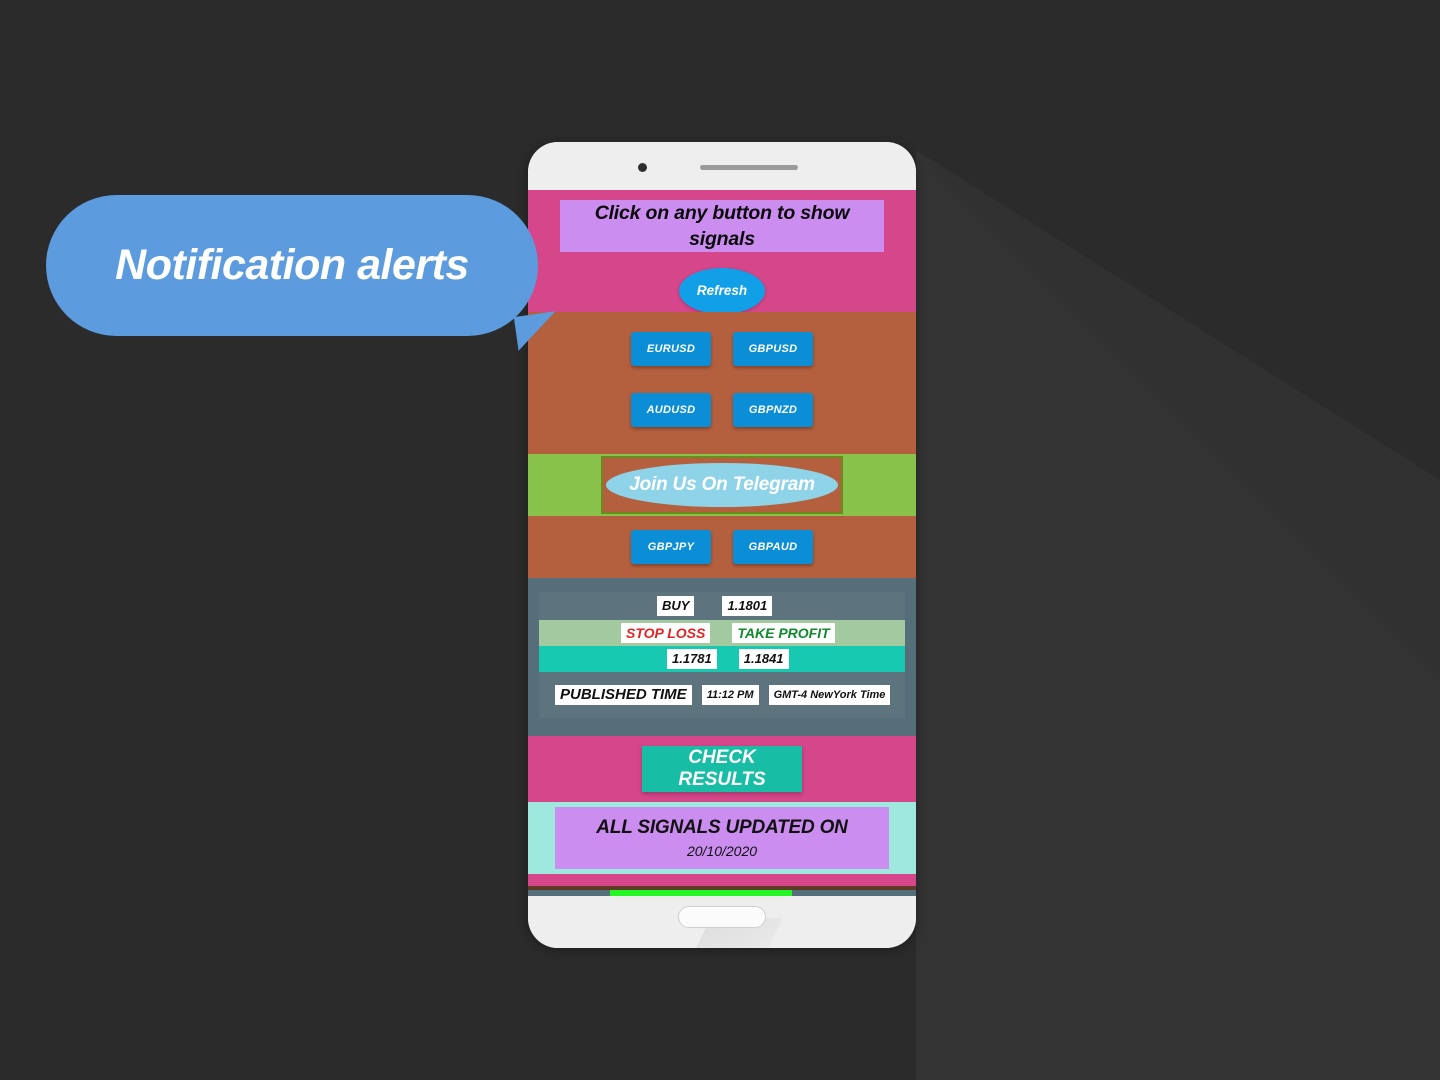 The image size is (1440, 1080). Describe the element at coordinates (676, 606) in the screenshot. I see `signal-direction: BUY` at that location.